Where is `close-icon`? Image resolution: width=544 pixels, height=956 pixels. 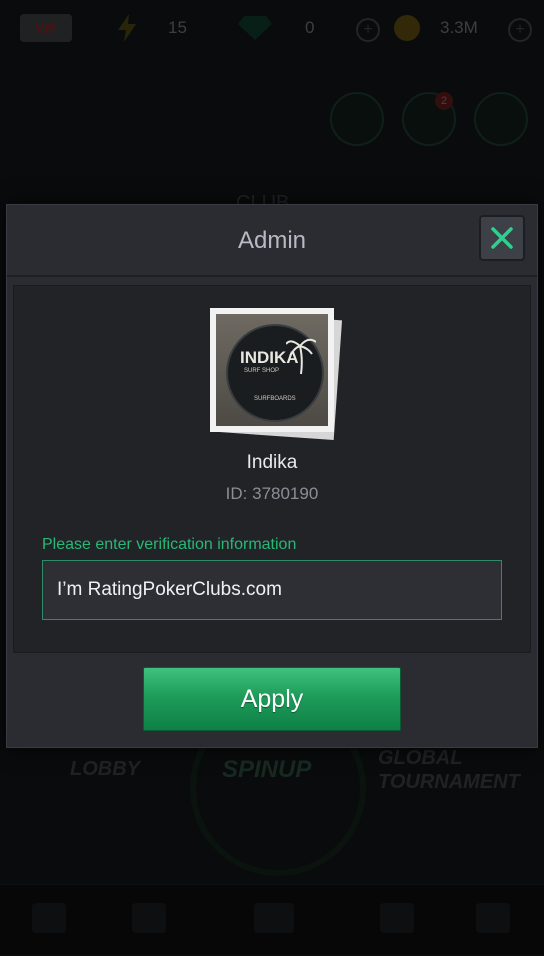
close-icon is located at coordinates (502, 238).